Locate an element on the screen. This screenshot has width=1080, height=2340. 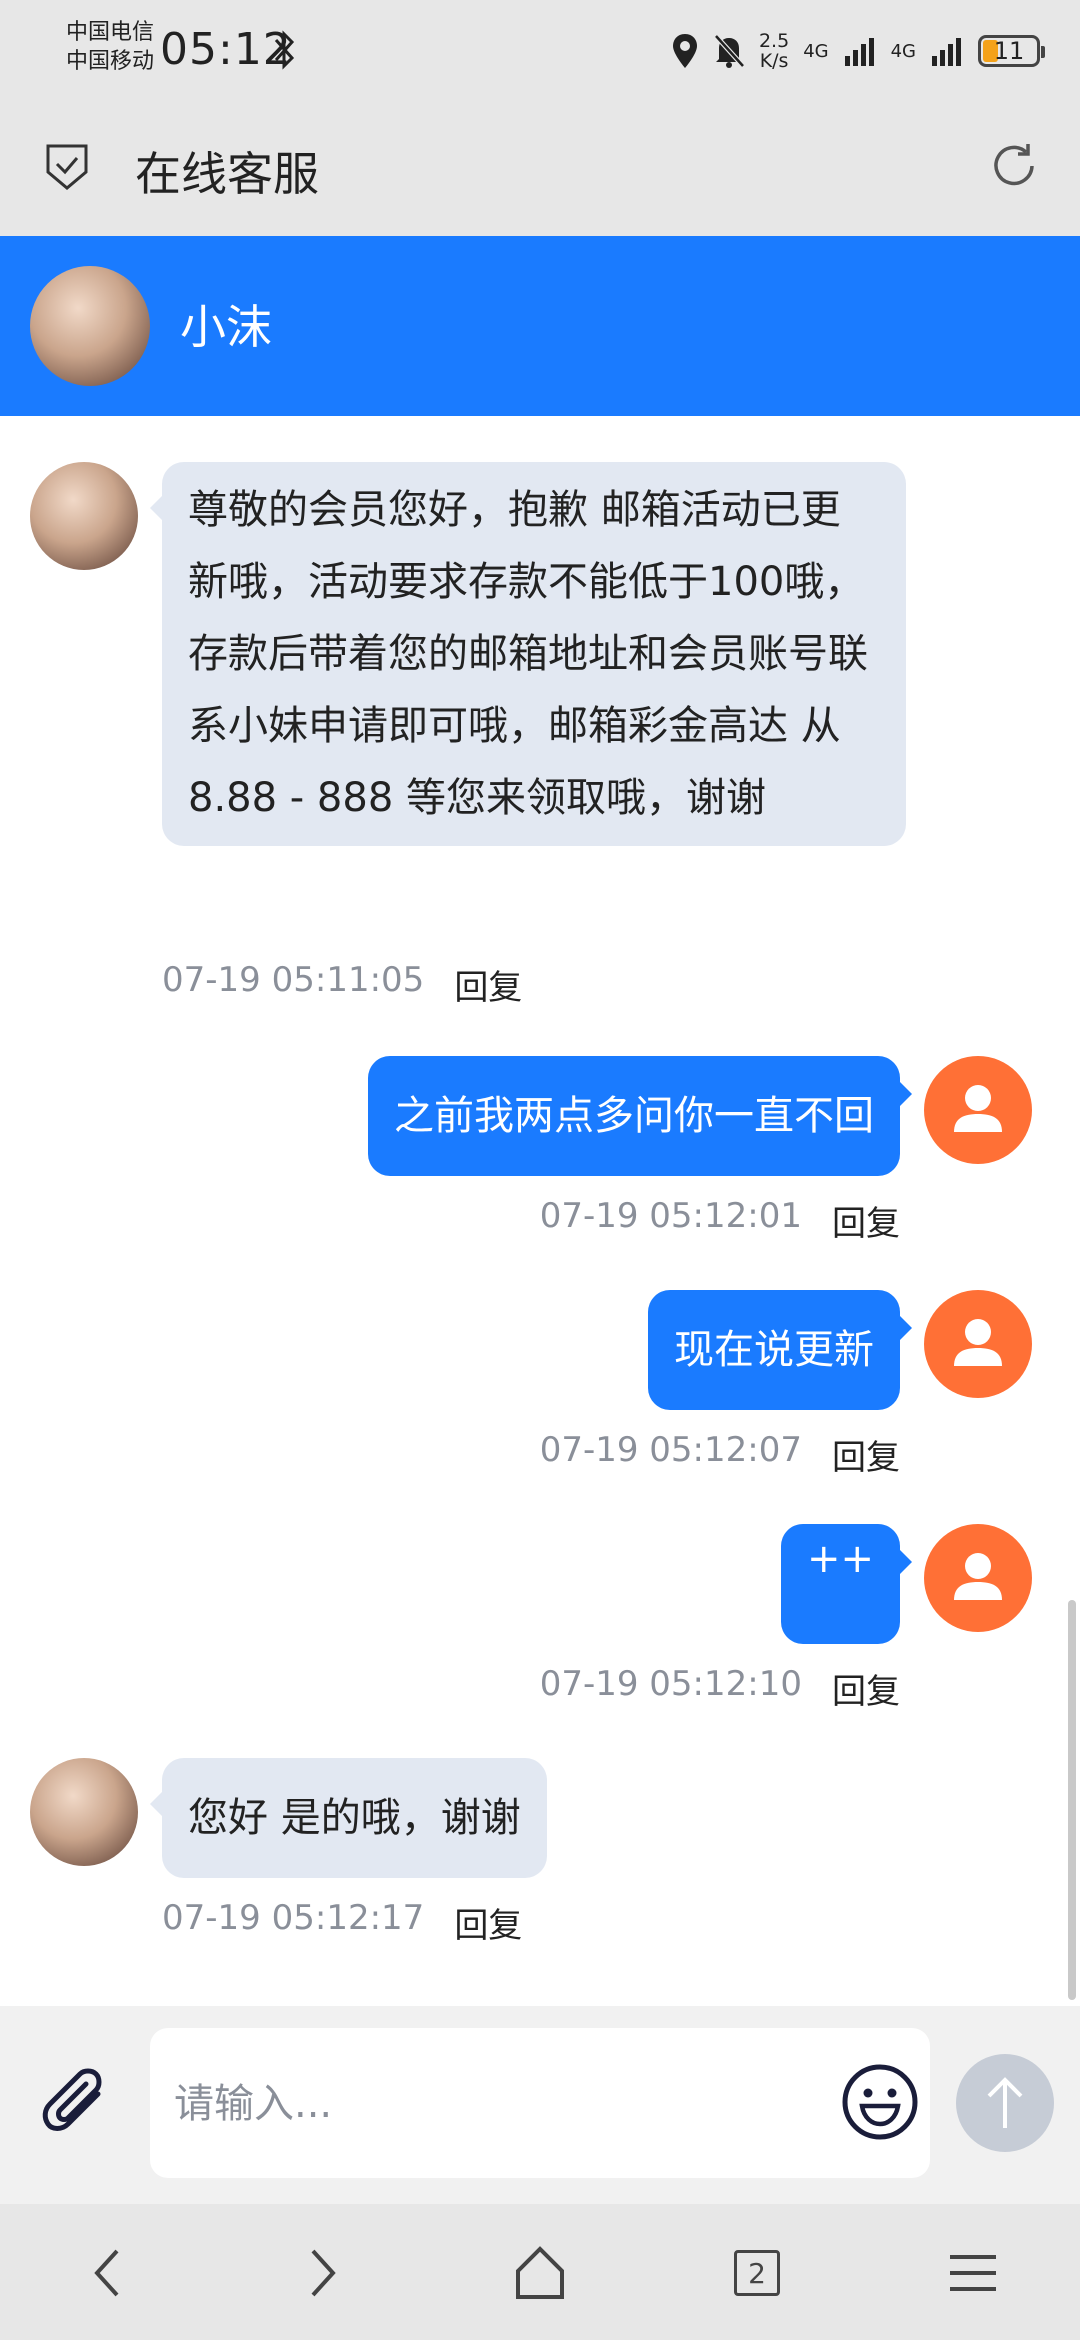
chevron-left-icon is located at coordinates (106, 2273).